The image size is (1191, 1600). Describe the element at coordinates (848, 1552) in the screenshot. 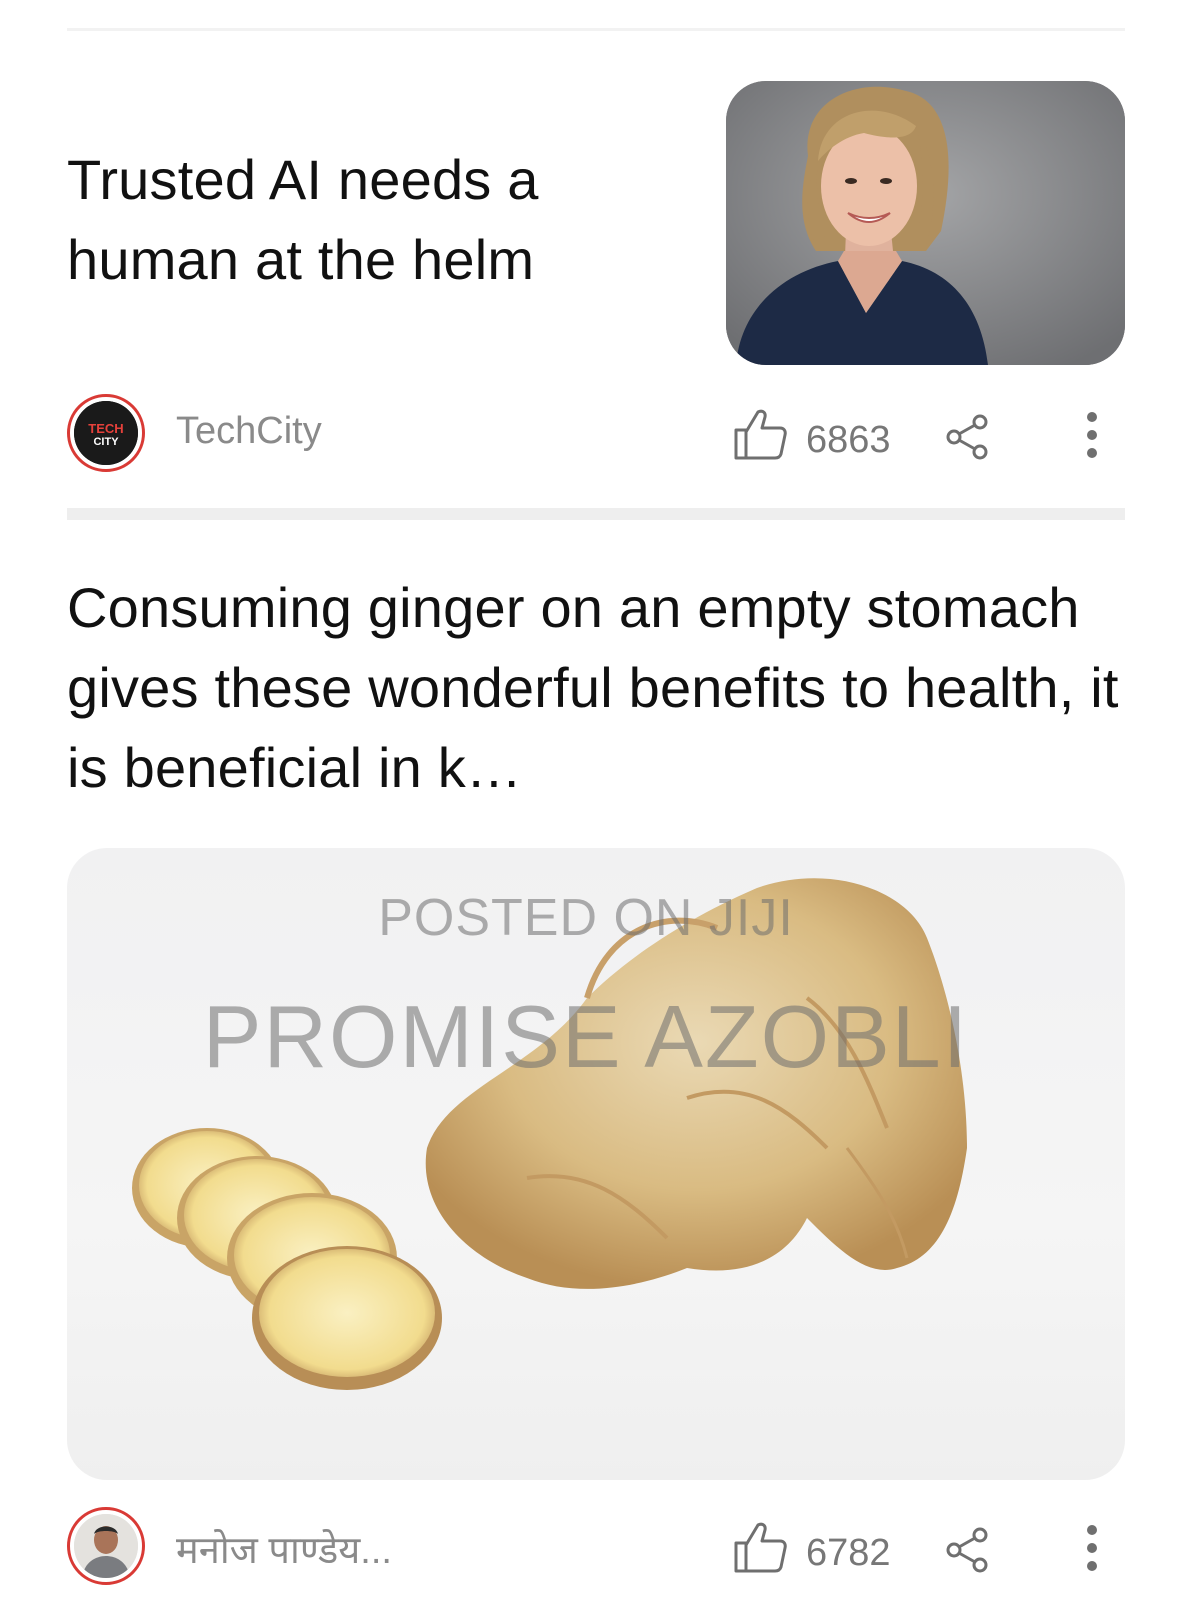

I see `like-count: 6782` at that location.